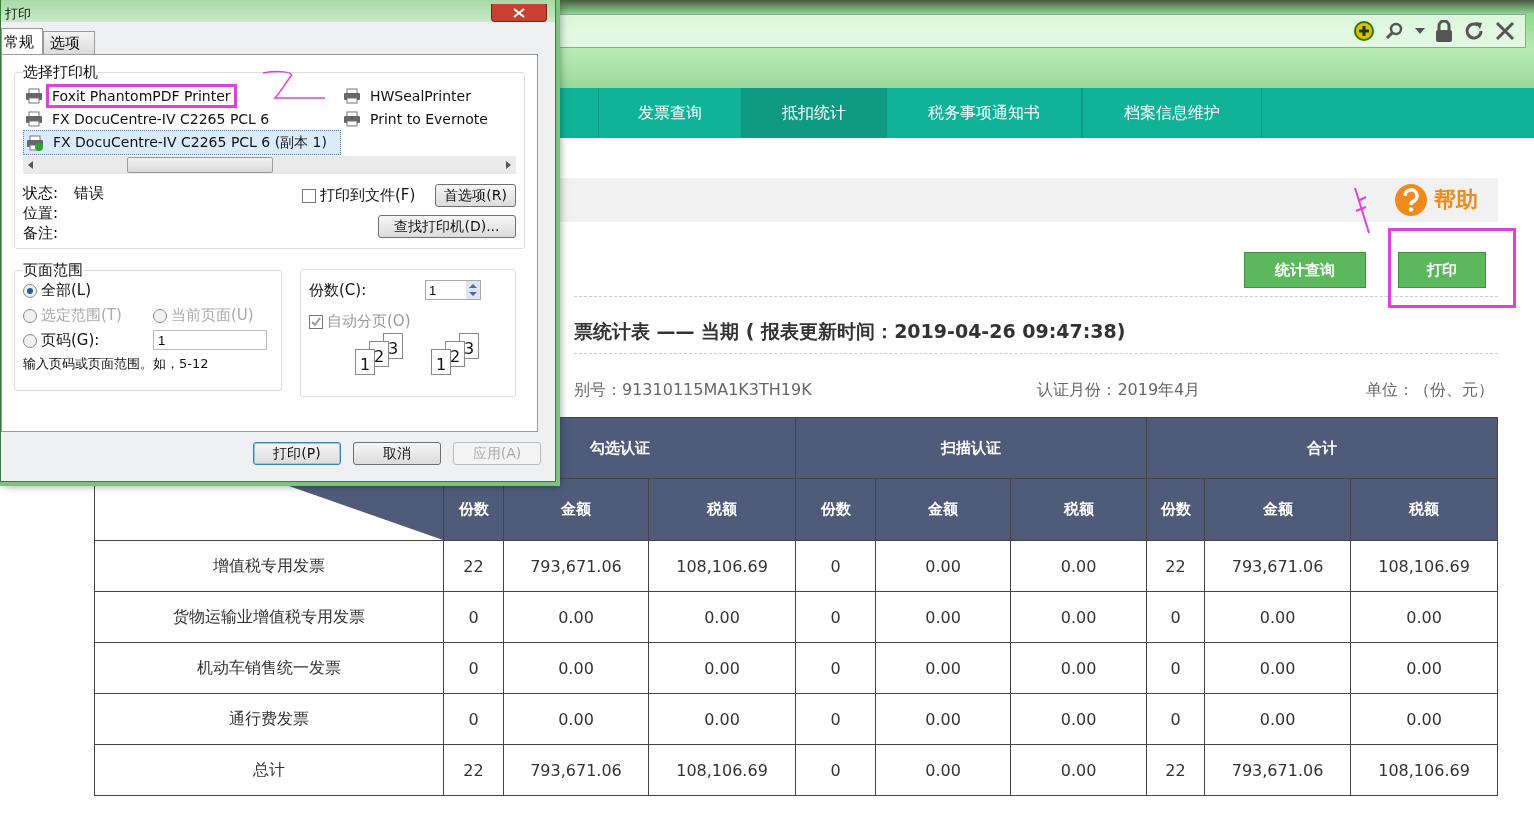 The image size is (1534, 815). What do you see at coordinates (269, 617) in the screenshot?
I see `table-cell: 货物运输业增值税专用发票` at bounding box center [269, 617].